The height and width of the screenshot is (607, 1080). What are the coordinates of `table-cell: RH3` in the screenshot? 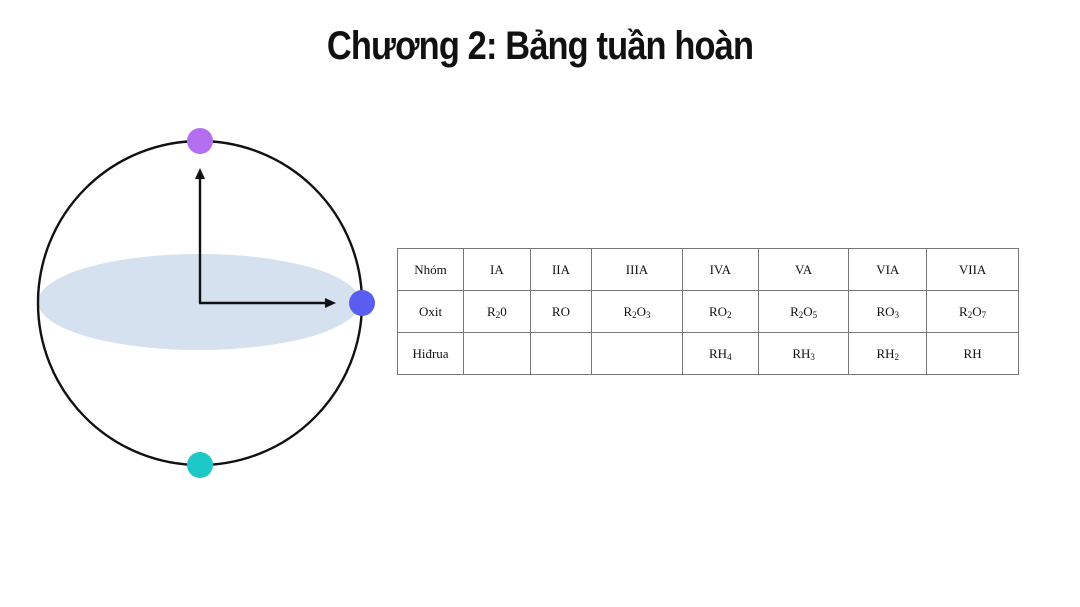 It's located at (803, 353).